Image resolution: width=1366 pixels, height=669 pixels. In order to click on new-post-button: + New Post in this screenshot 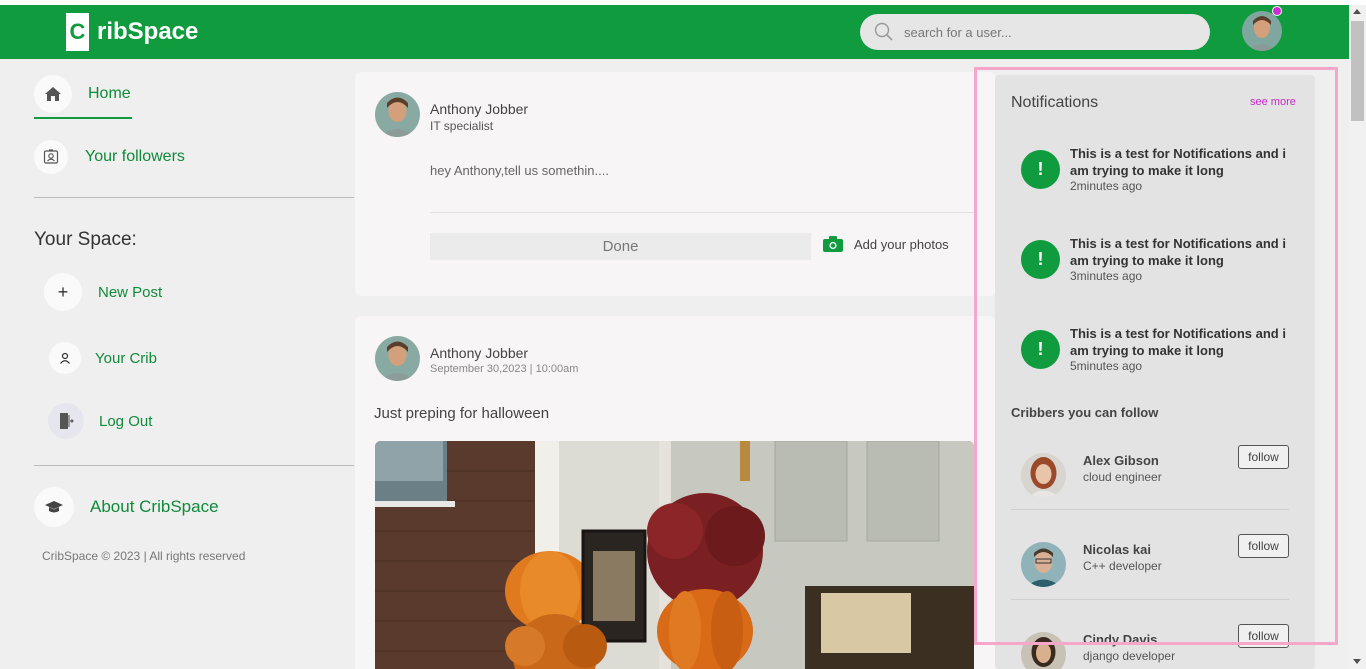, I will do `click(103, 292)`.